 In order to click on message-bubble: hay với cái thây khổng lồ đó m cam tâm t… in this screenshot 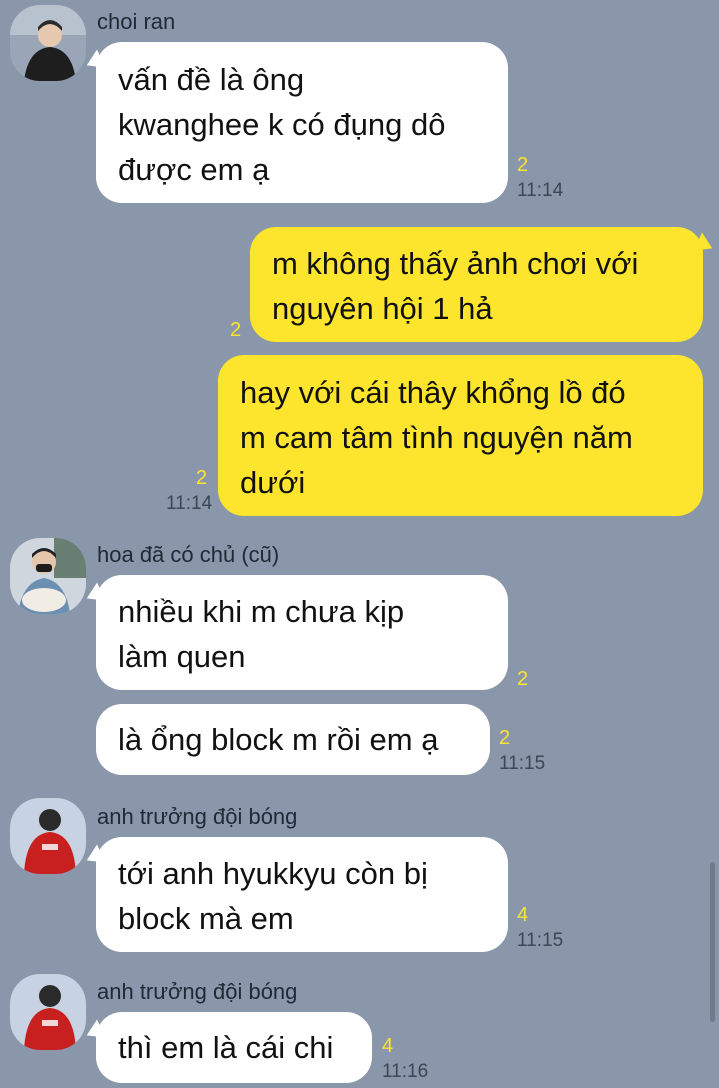, I will do `click(460, 435)`.